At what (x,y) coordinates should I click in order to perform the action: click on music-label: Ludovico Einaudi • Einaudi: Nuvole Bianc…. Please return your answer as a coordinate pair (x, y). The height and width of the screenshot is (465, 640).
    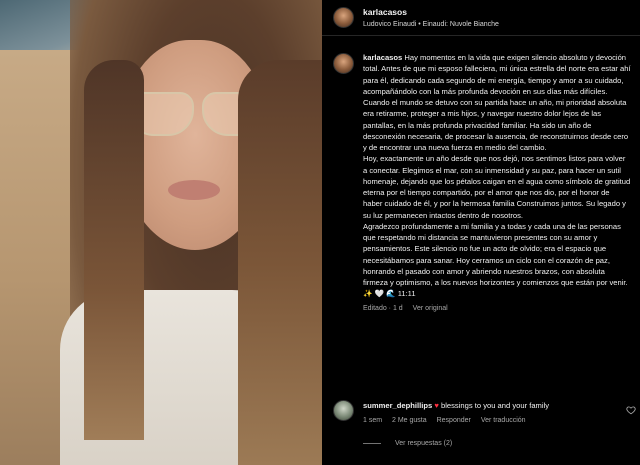
    Looking at the image, I should click on (431, 25).